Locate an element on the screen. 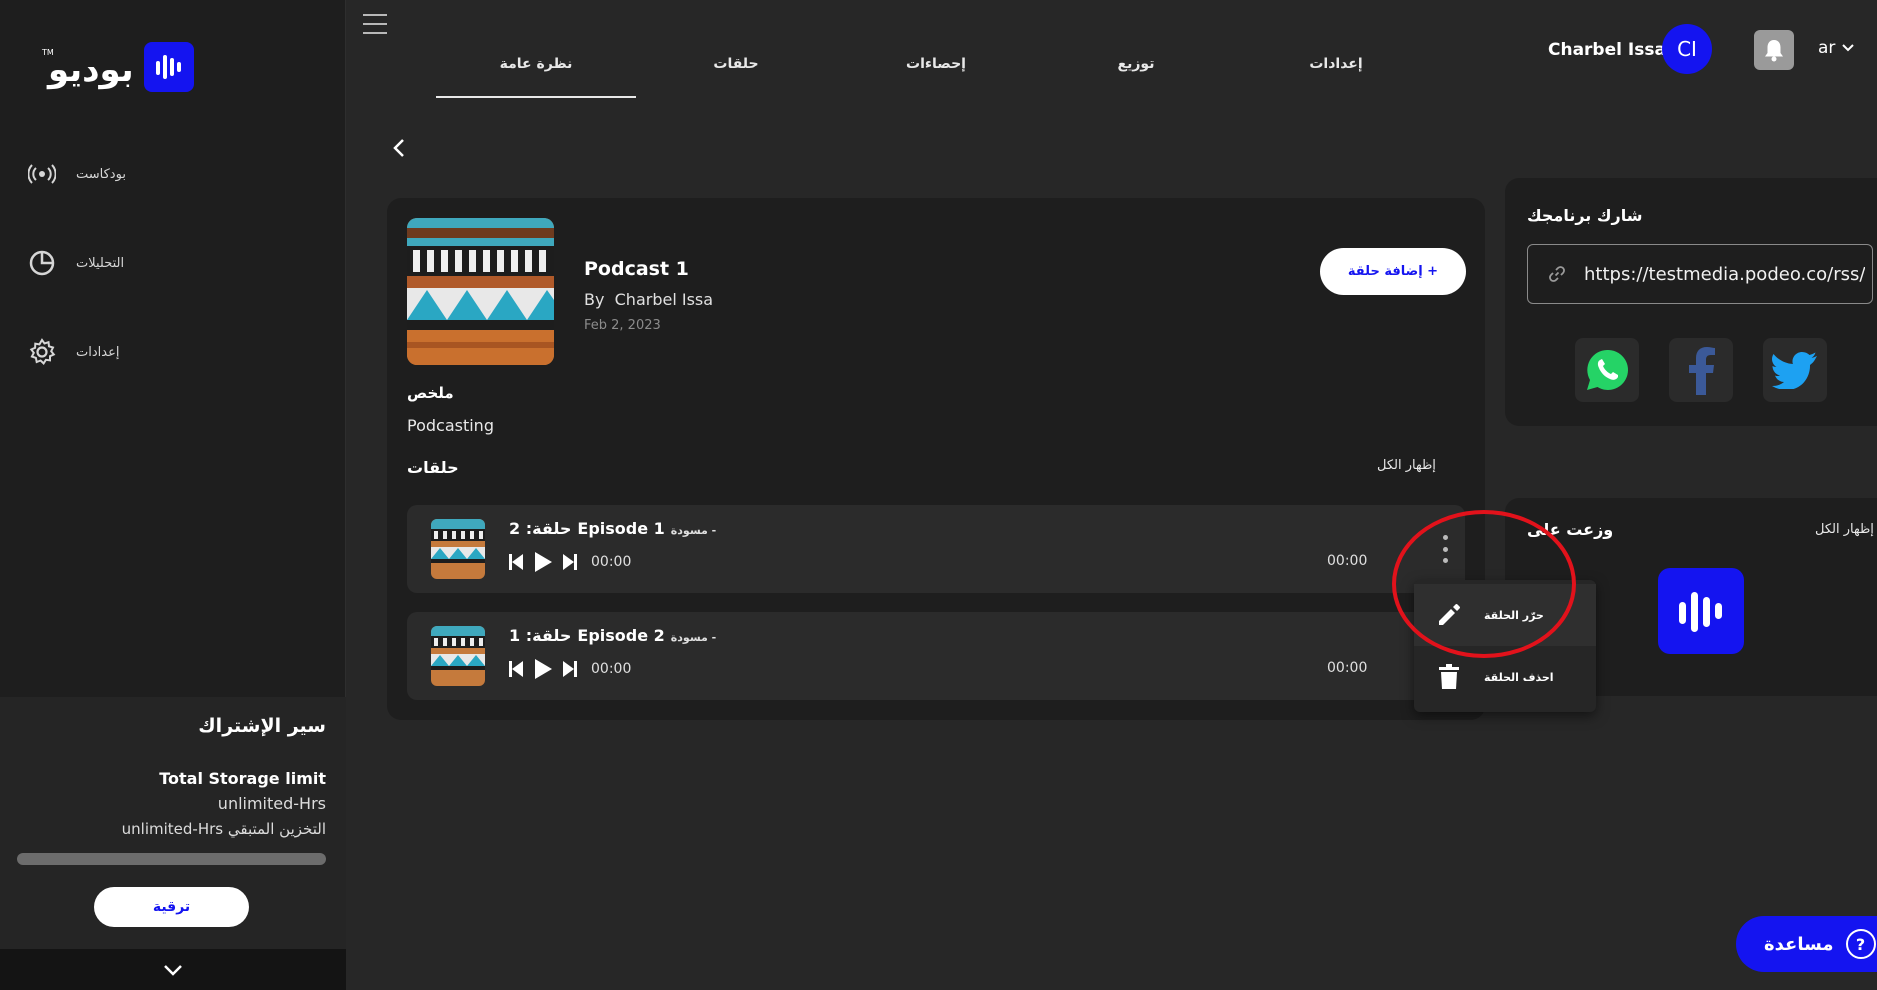 The height and width of the screenshot is (990, 1877). whatsapp-icon is located at coordinates (1607, 369).